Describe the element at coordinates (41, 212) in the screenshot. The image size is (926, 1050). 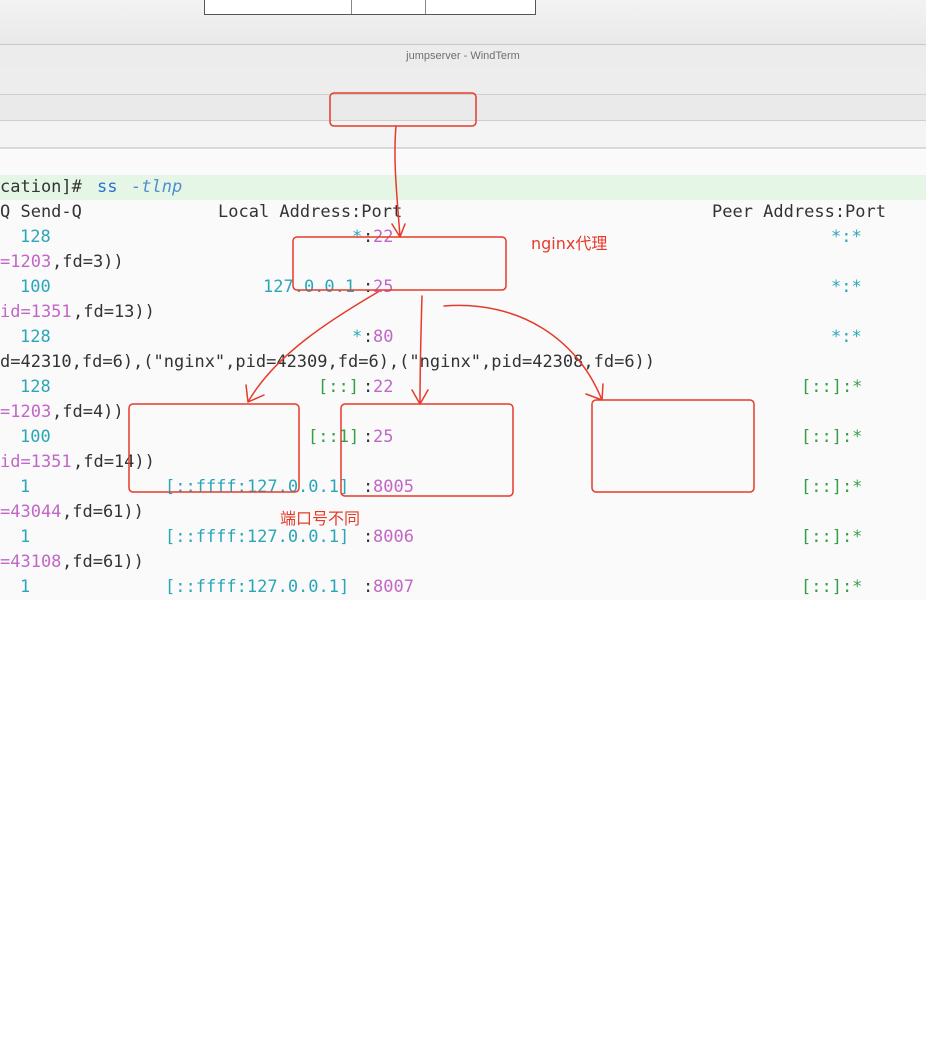
I see `header-sendq: Q Send-Q` at that location.